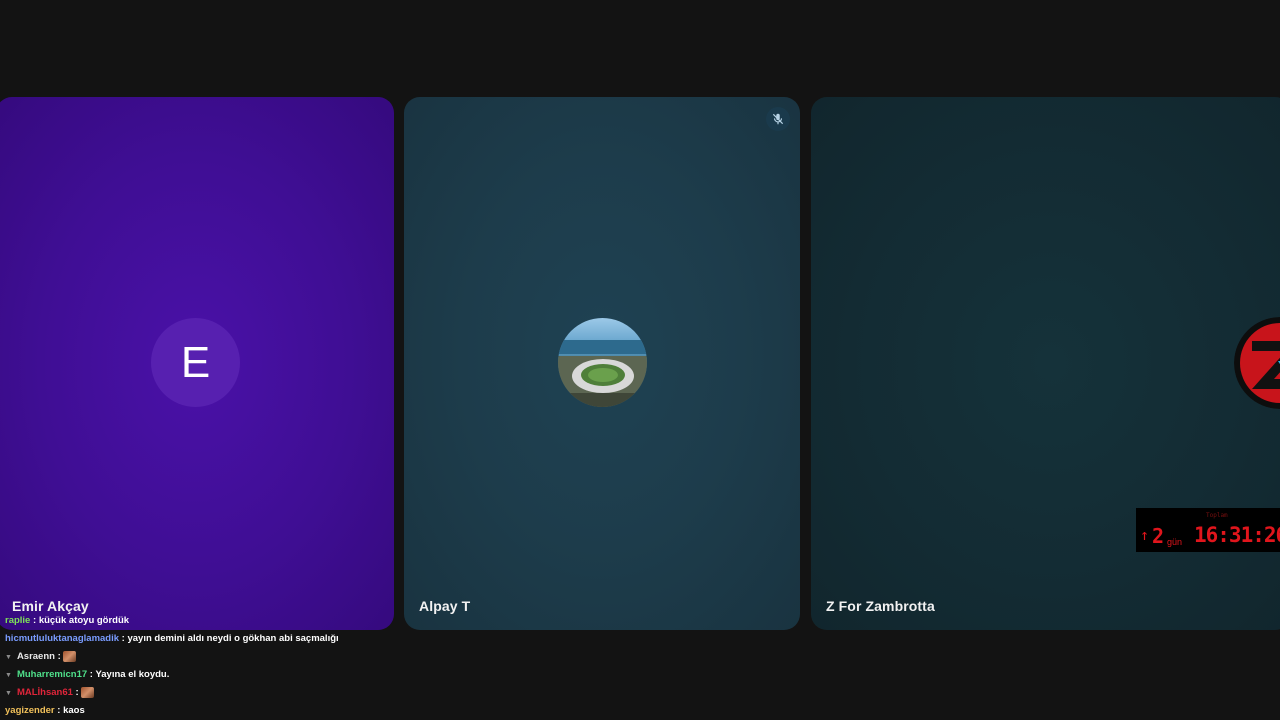  Describe the element at coordinates (445, 606) in the screenshot. I see `participant-name: Alpay T` at that location.